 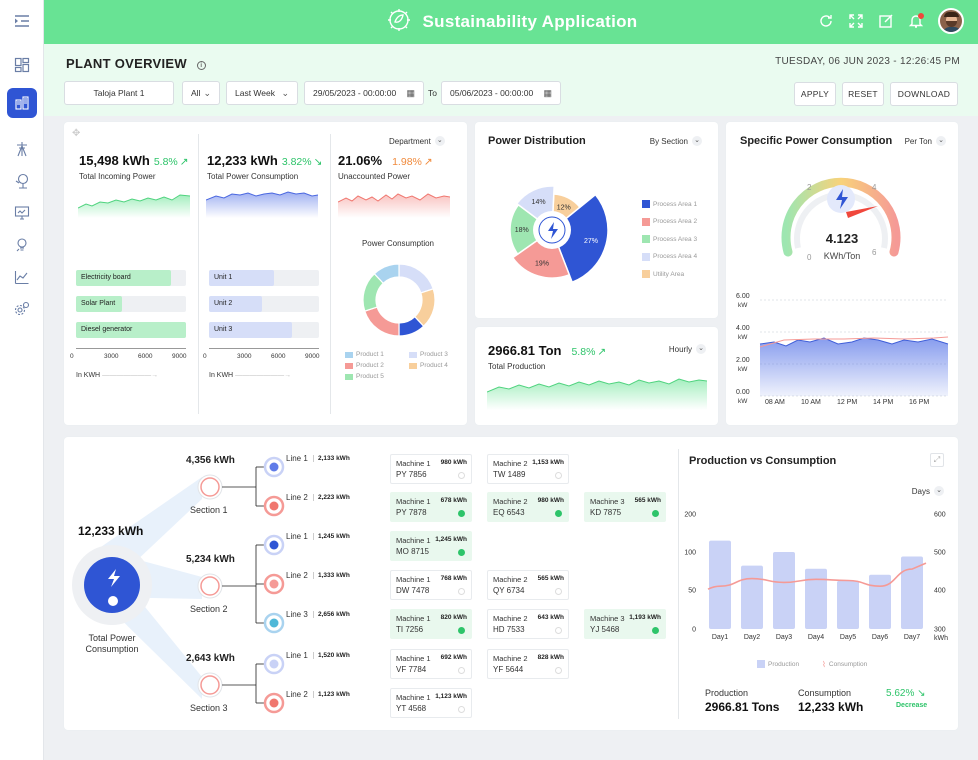 What do you see at coordinates (394, 205) in the screenshot?
I see `unaccounted-sparkline` at bounding box center [394, 205].